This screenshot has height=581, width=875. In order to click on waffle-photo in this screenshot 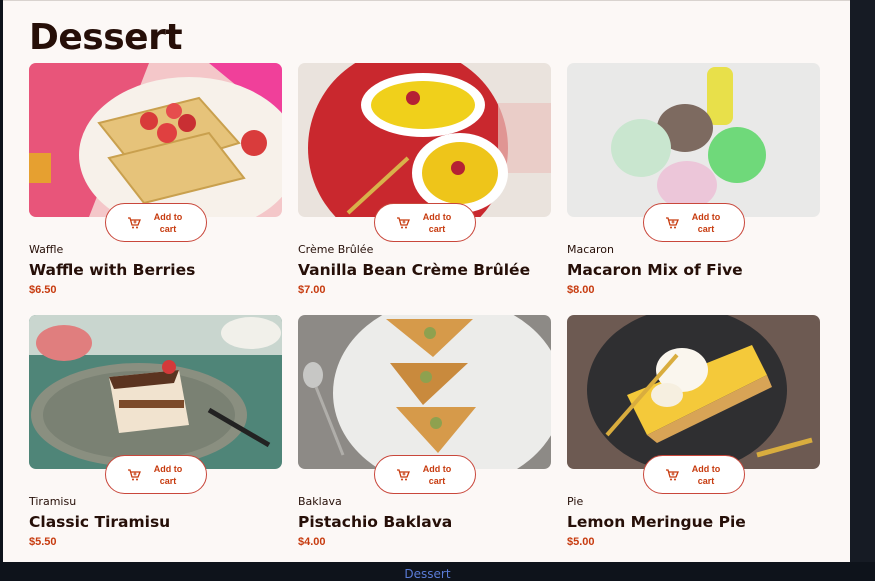, I will do `click(155, 140)`.